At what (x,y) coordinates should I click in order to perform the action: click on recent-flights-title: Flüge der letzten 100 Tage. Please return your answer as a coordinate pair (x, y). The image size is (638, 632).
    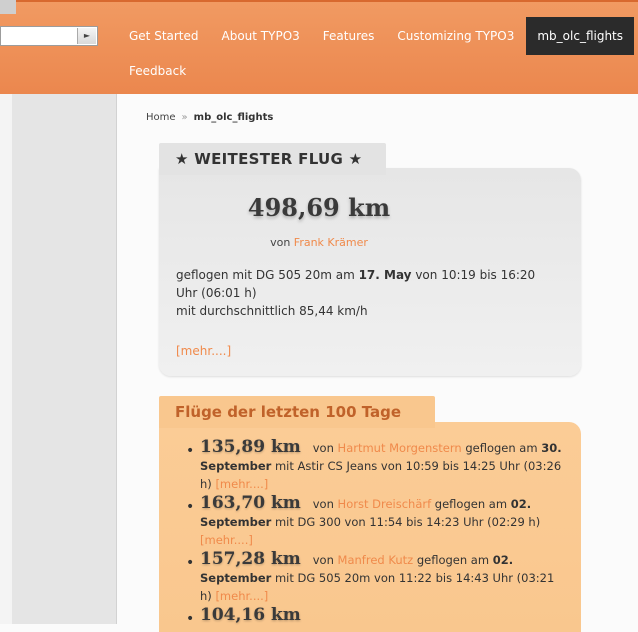
    Looking at the image, I should click on (297, 412).